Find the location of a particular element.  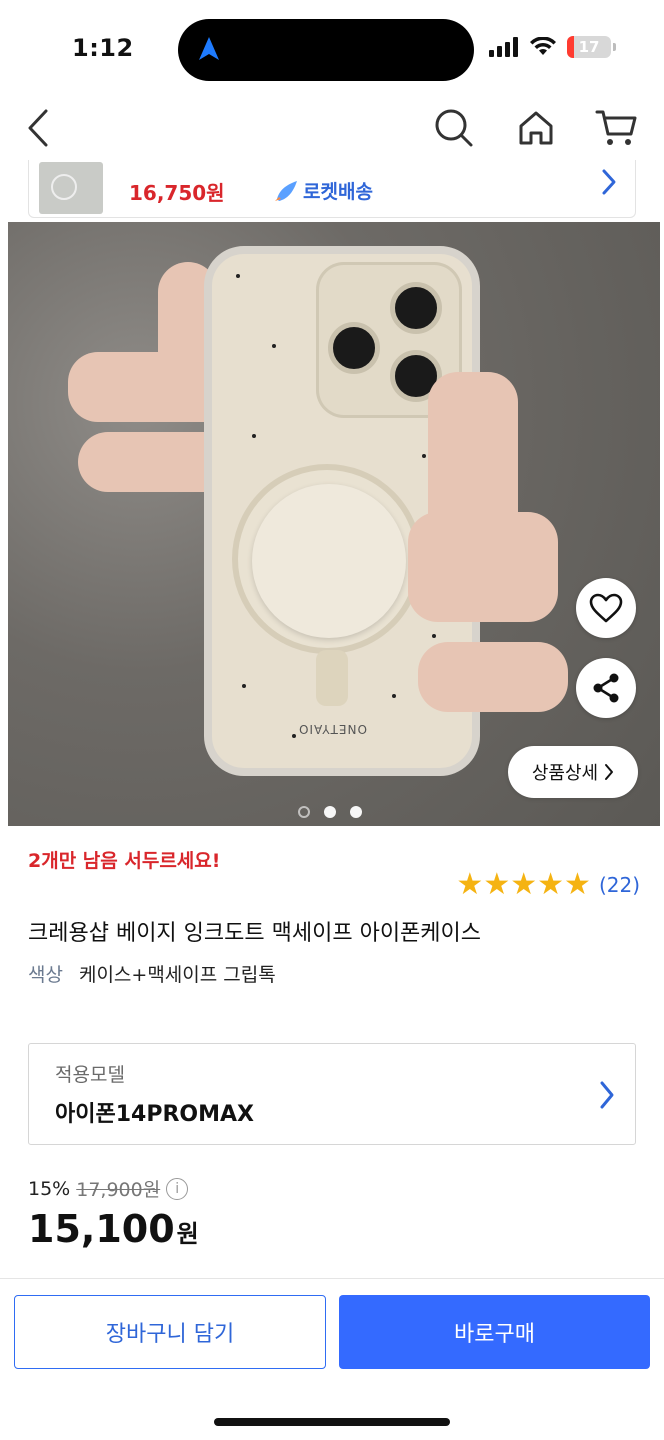

product-detail-label: 상품상세 is located at coordinates (565, 773).